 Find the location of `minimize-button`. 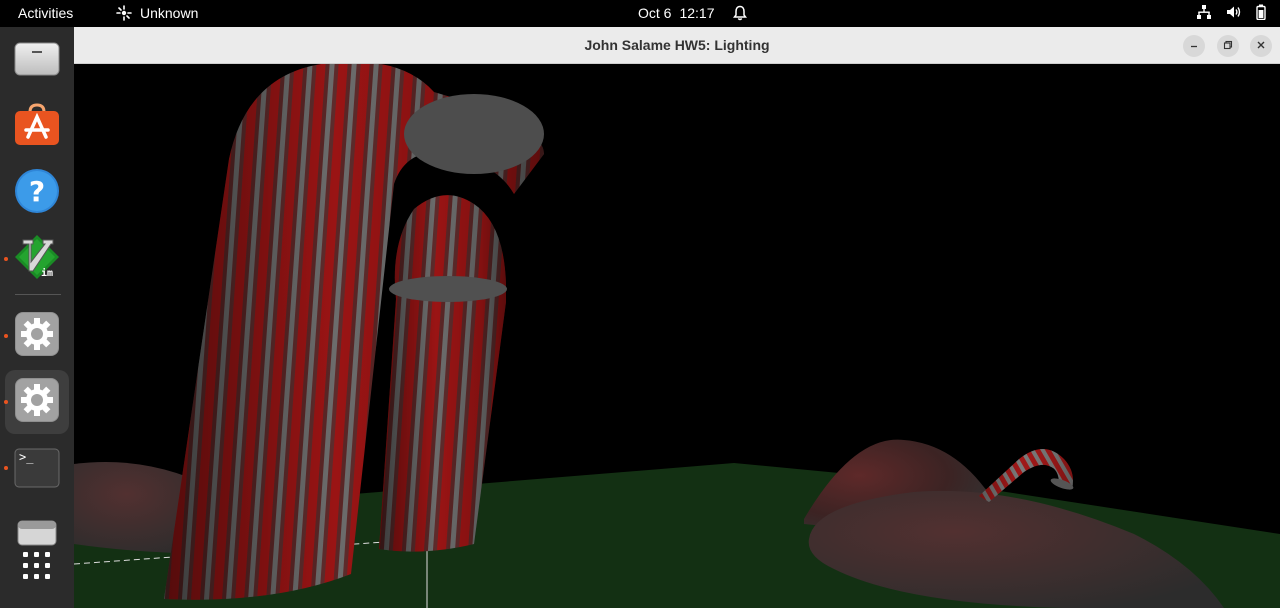

minimize-button is located at coordinates (1194, 46).